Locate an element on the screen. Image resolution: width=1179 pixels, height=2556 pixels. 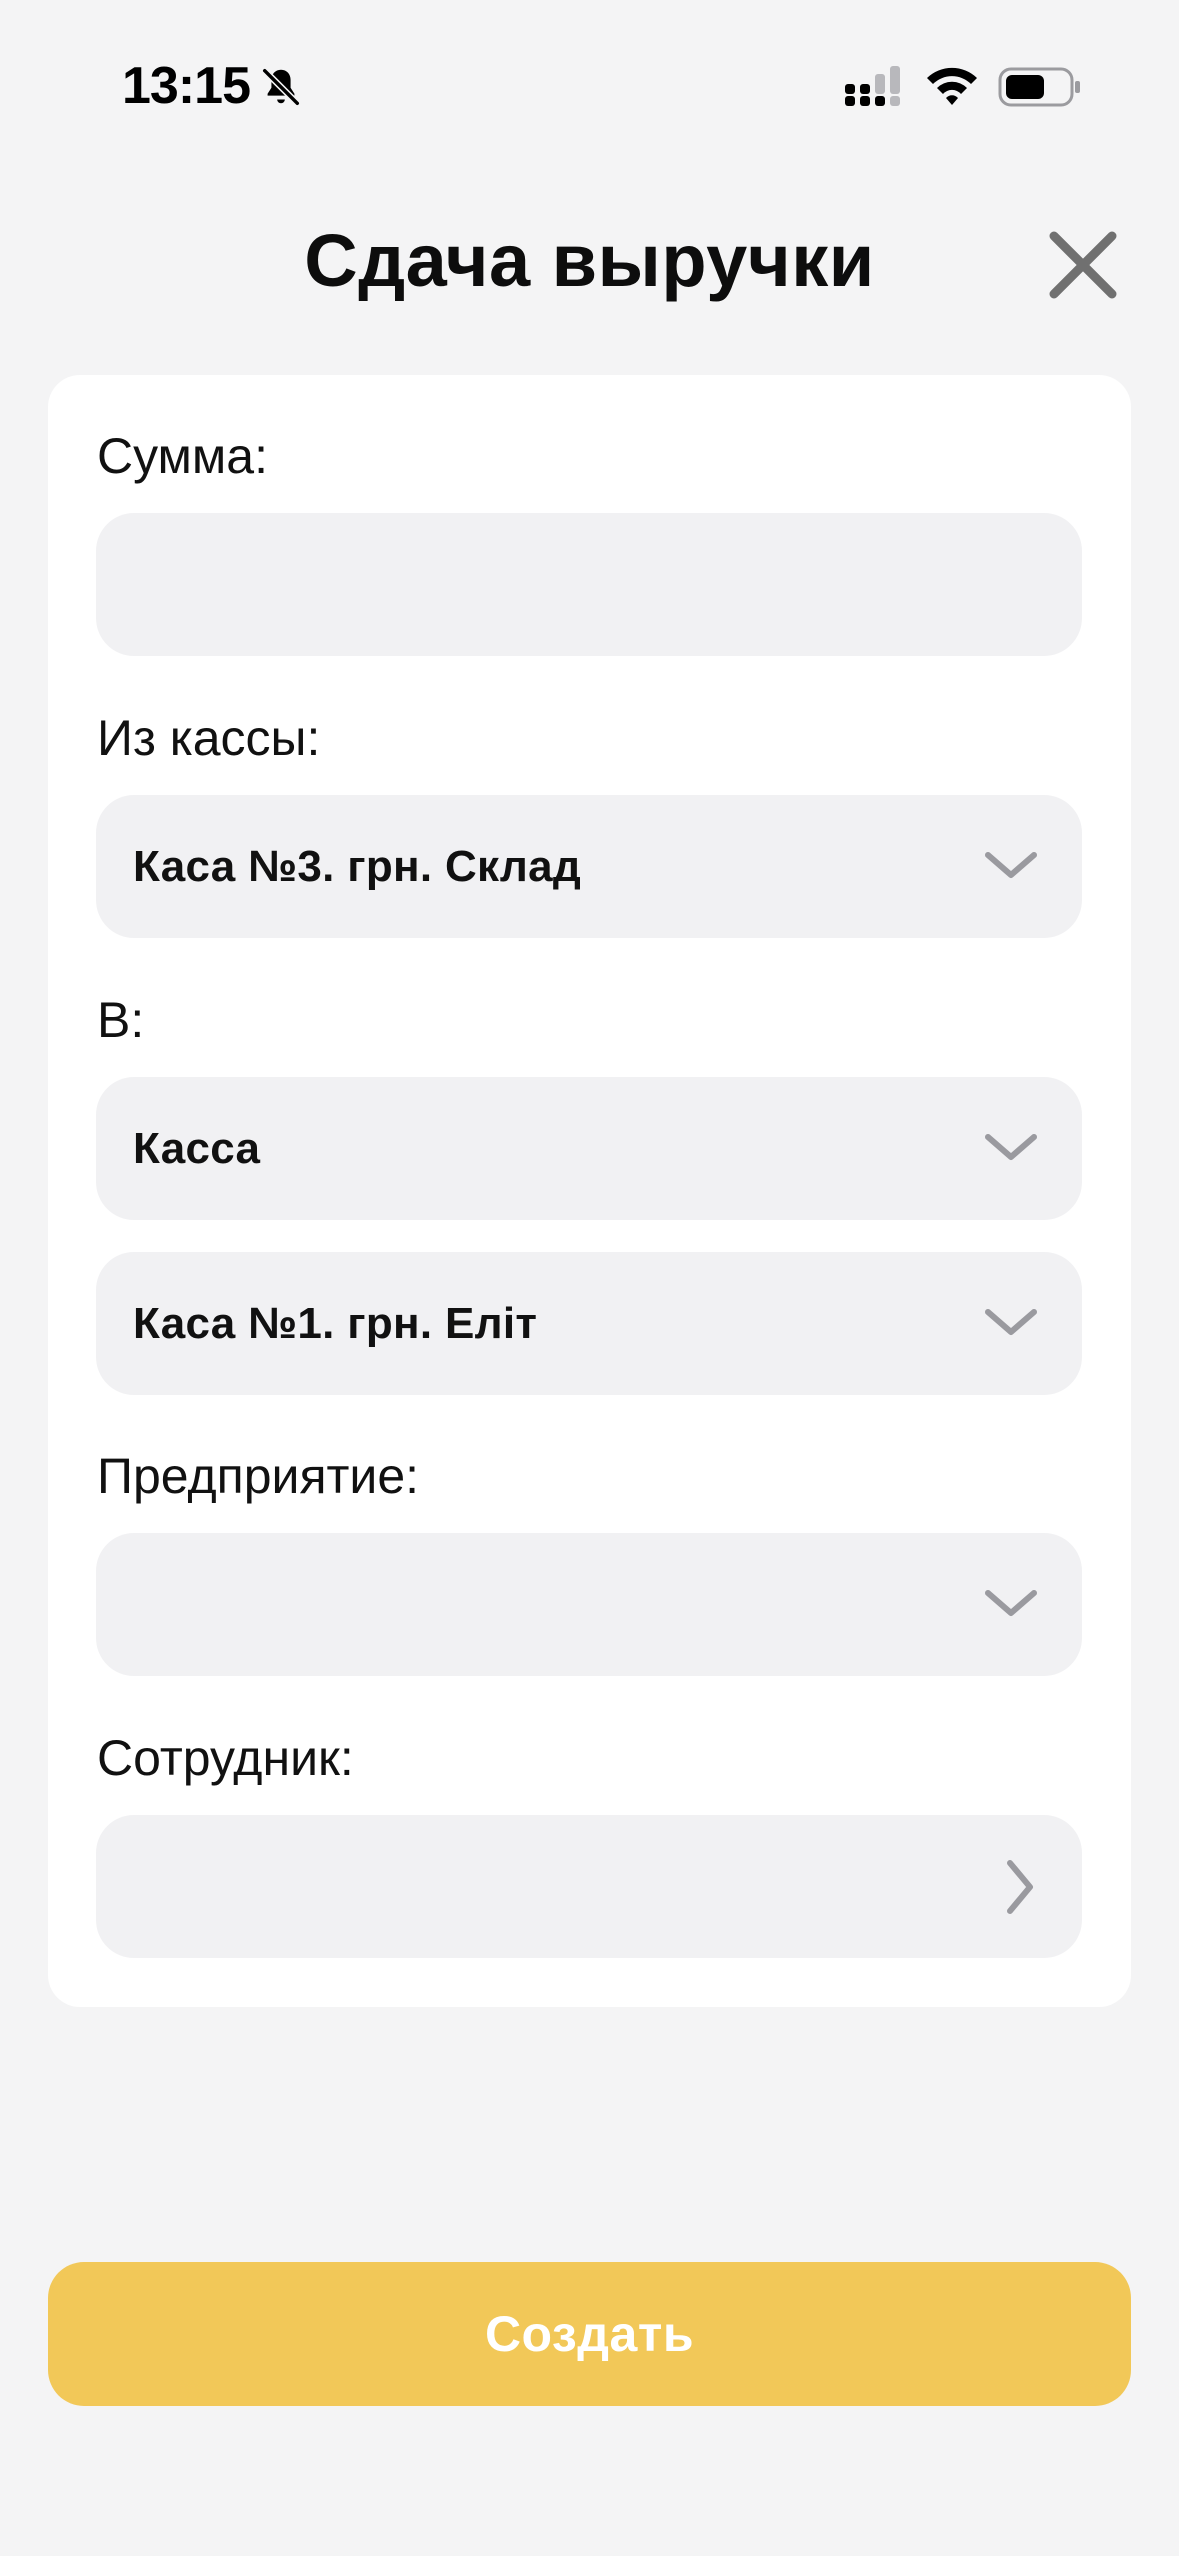
from-cashbox-label: Из кассы: is located at coordinates (209, 738).